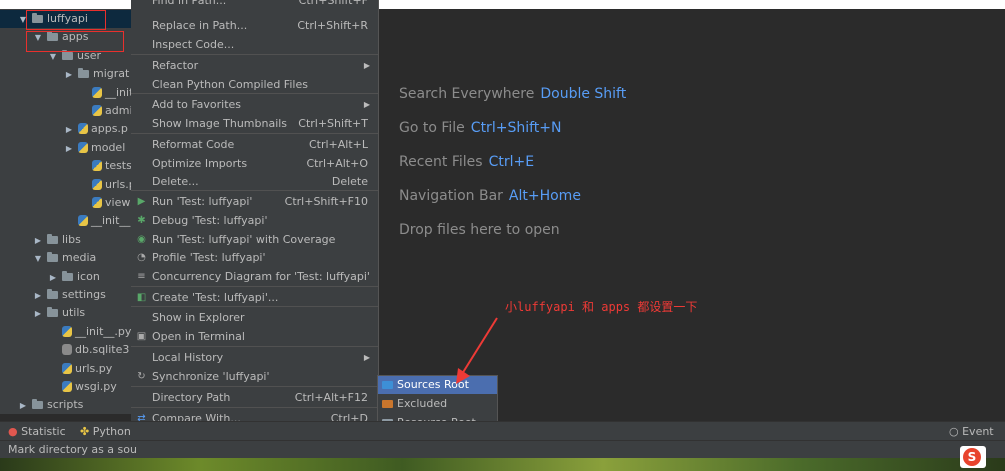  What do you see at coordinates (254, 123) in the screenshot?
I see `menu-item-show-image-thumbnails: Show Image Thumbnails Ctrl+Shift+T` at bounding box center [254, 123].